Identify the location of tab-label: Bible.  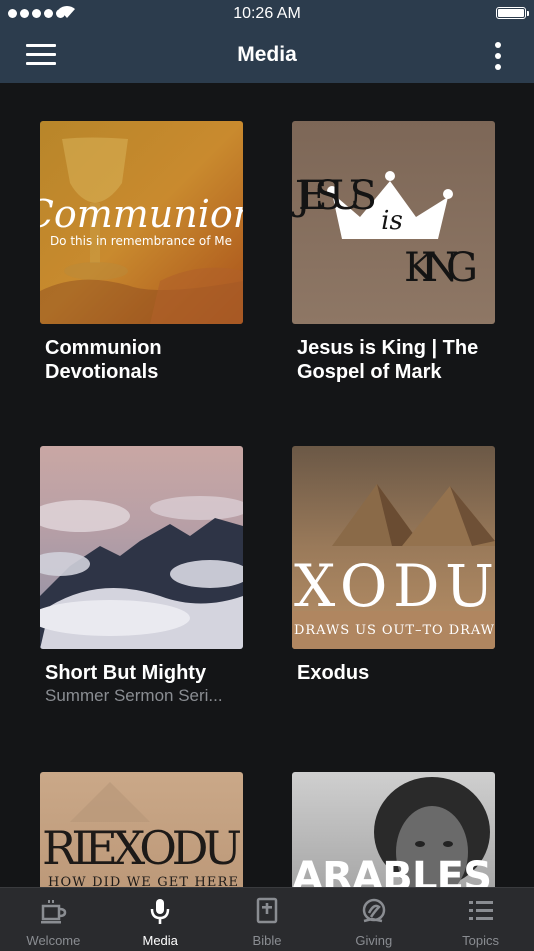
(267, 940).